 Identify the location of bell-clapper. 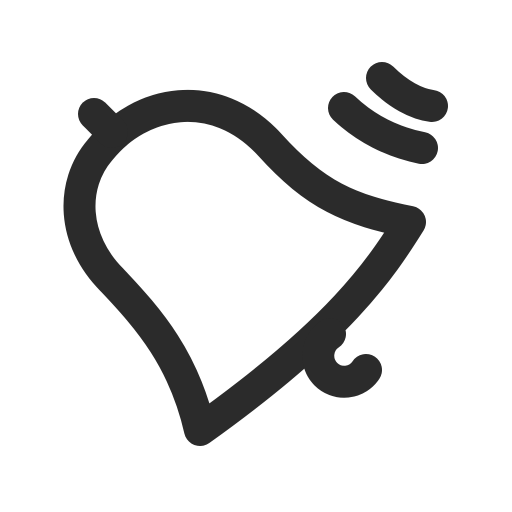
(342, 358).